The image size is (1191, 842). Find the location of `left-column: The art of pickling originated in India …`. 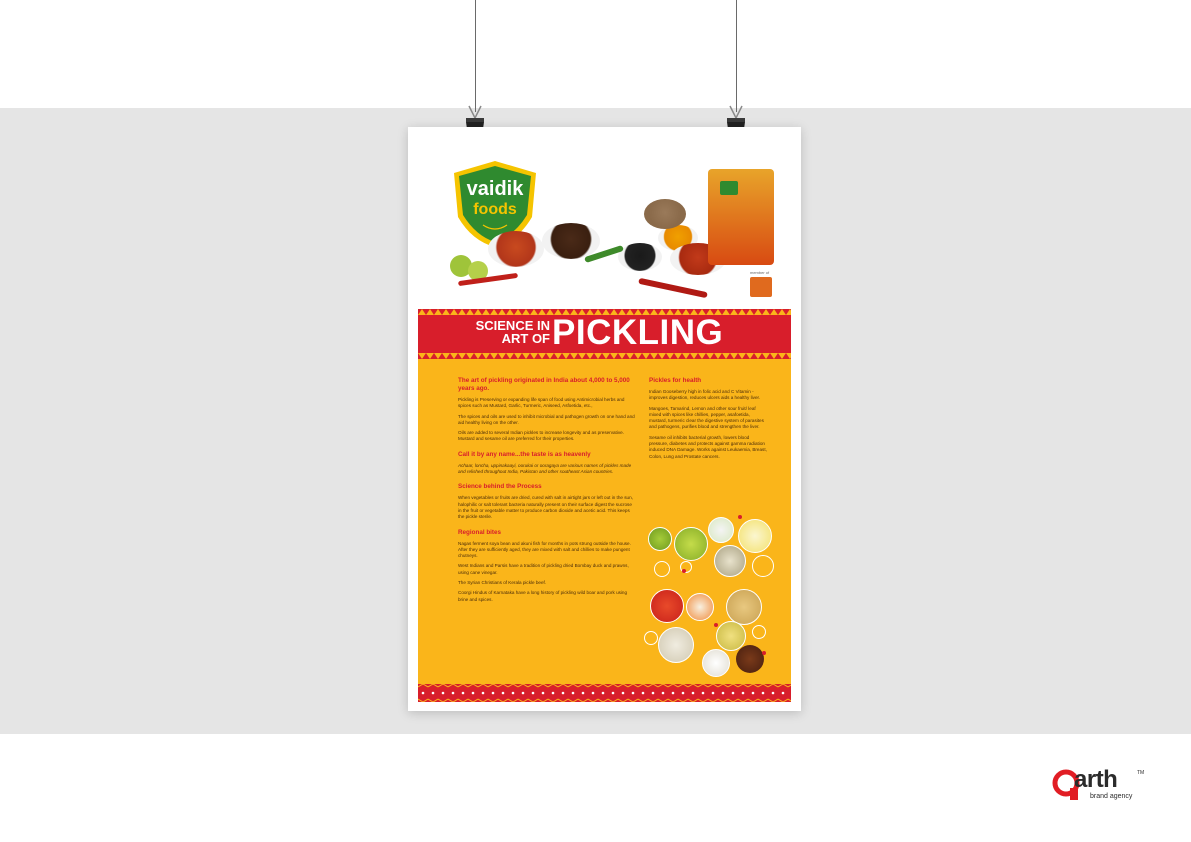

left-column: The art of pickling originated in India … is located at coordinates (547, 492).